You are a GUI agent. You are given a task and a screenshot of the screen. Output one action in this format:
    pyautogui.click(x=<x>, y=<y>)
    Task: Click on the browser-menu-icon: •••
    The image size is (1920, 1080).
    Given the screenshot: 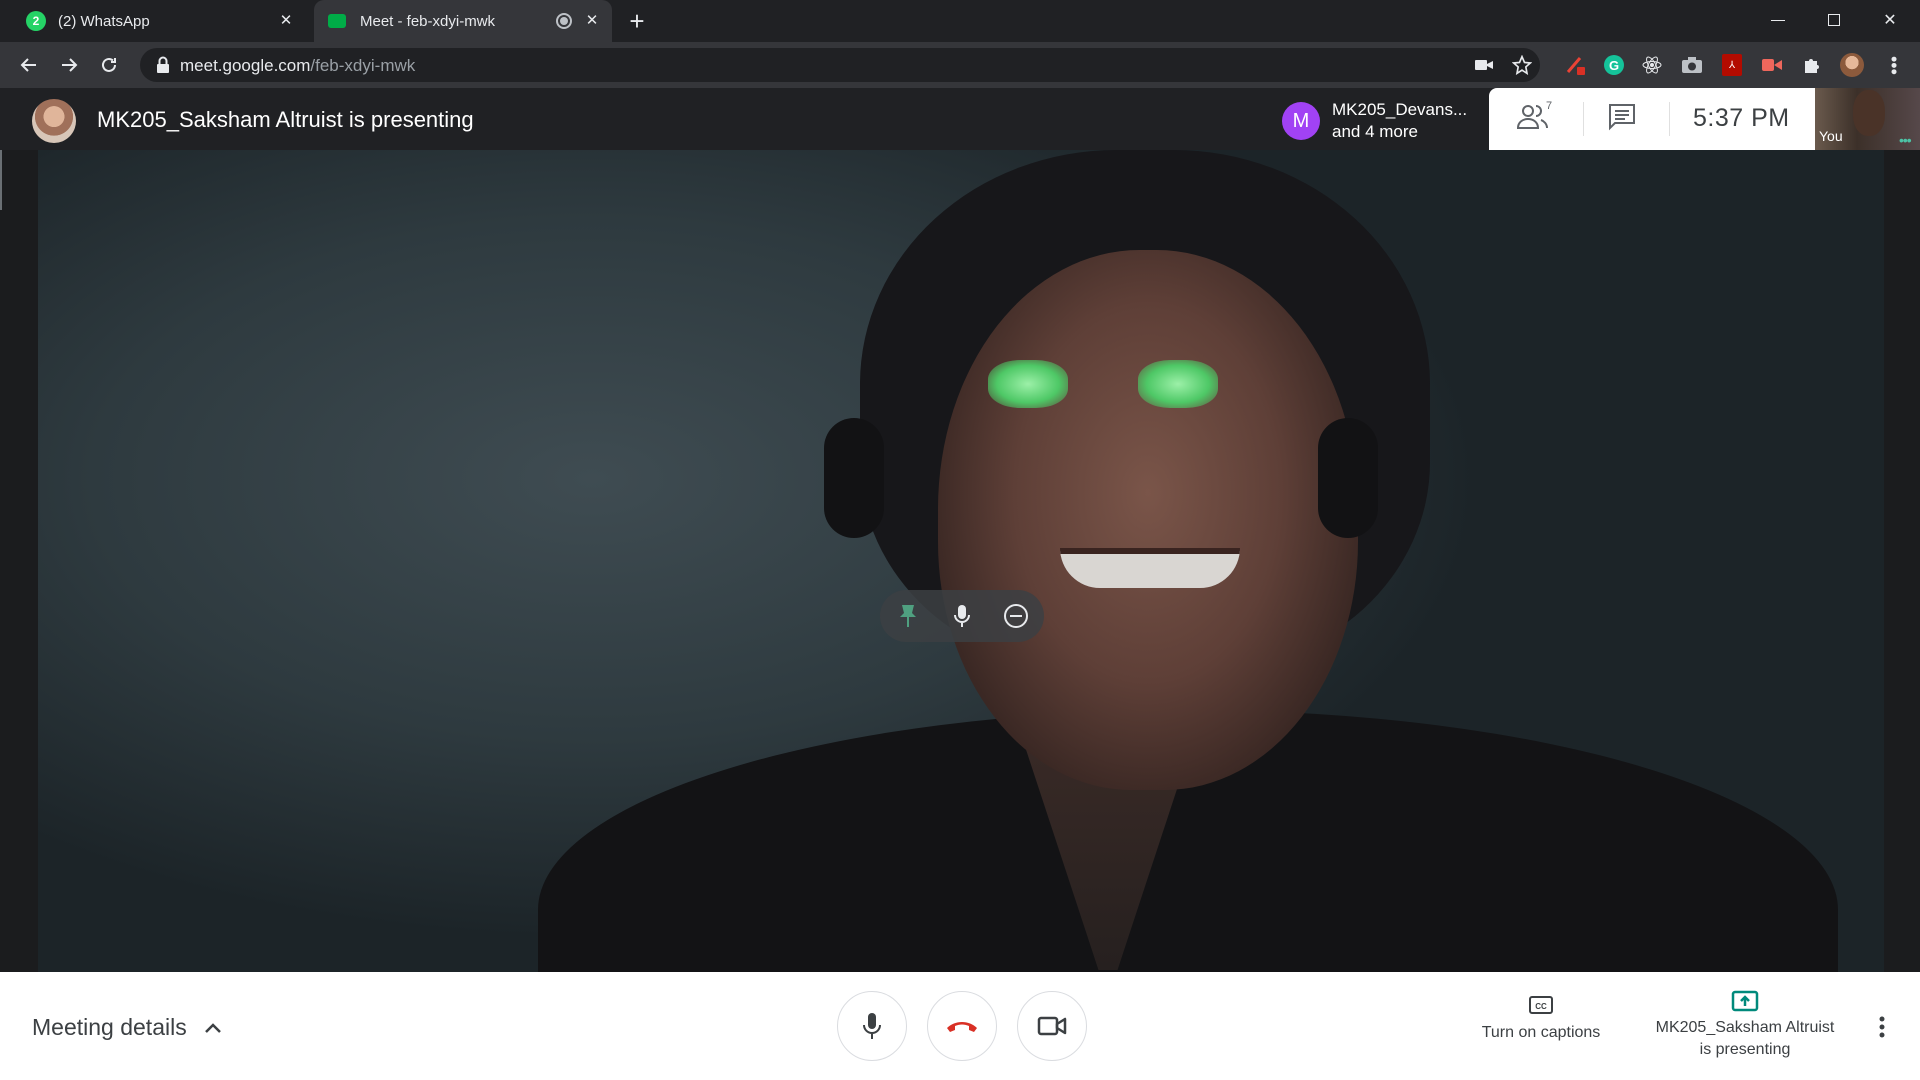 What is the action you would take?
    pyautogui.click(x=1894, y=65)
    